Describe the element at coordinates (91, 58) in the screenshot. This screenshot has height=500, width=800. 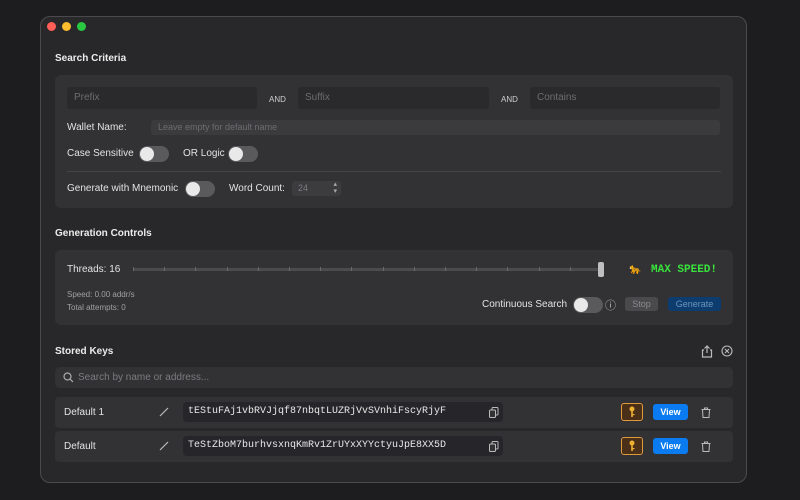
I see `search-criteria-title: Search Criteria` at that location.